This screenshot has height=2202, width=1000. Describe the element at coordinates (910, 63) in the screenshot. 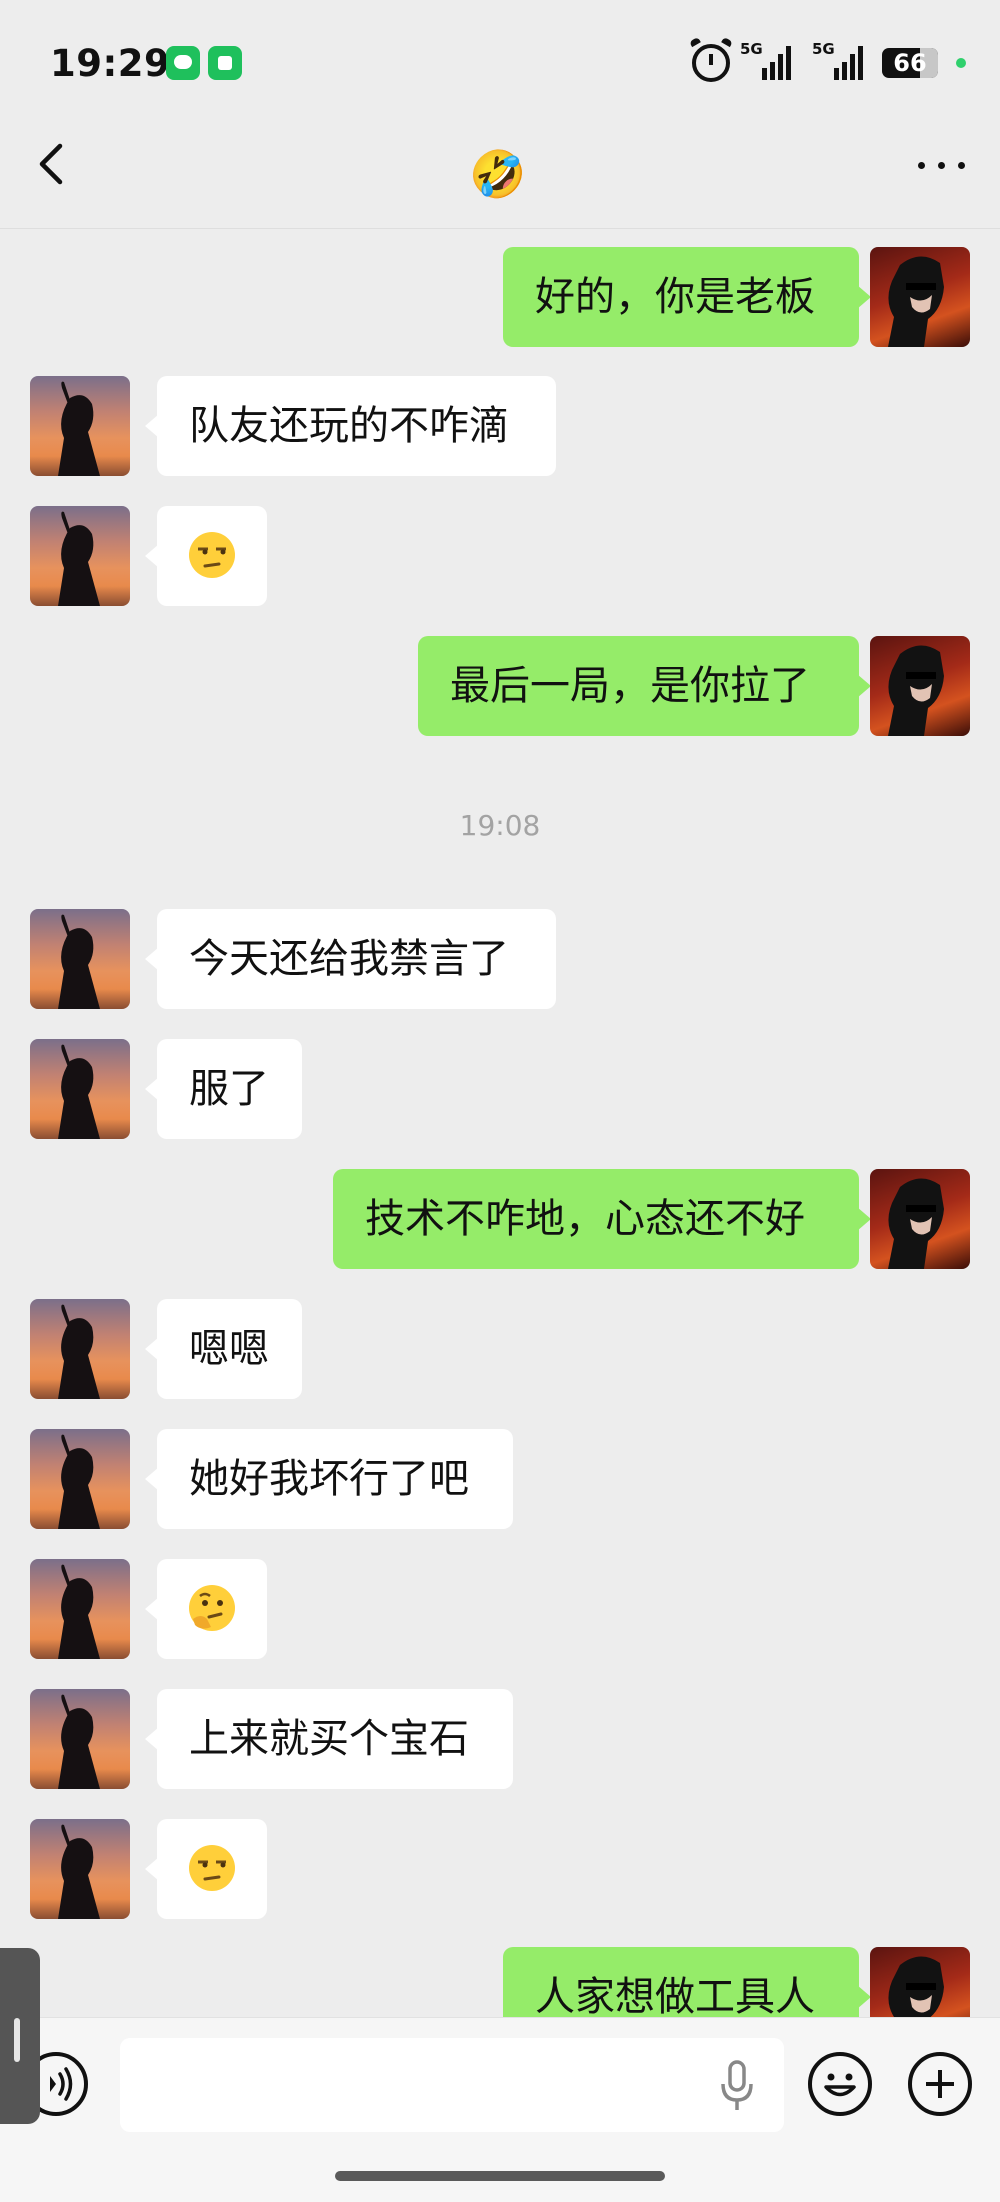

I see `battery-icon: 66` at that location.